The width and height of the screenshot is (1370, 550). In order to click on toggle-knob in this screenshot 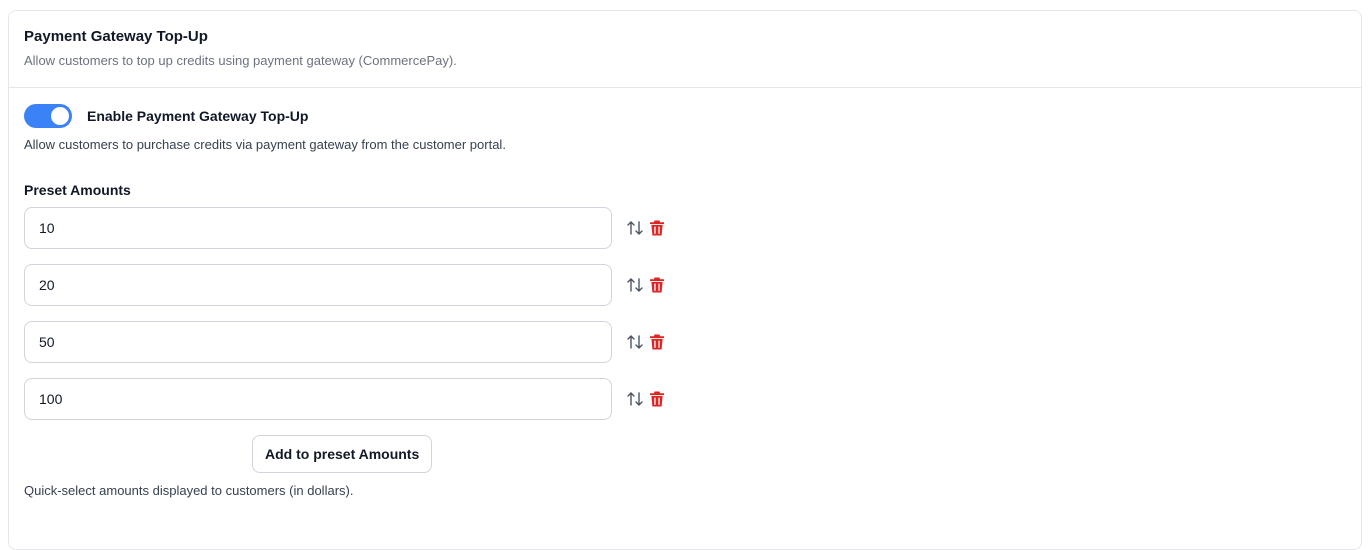, I will do `click(60, 116)`.